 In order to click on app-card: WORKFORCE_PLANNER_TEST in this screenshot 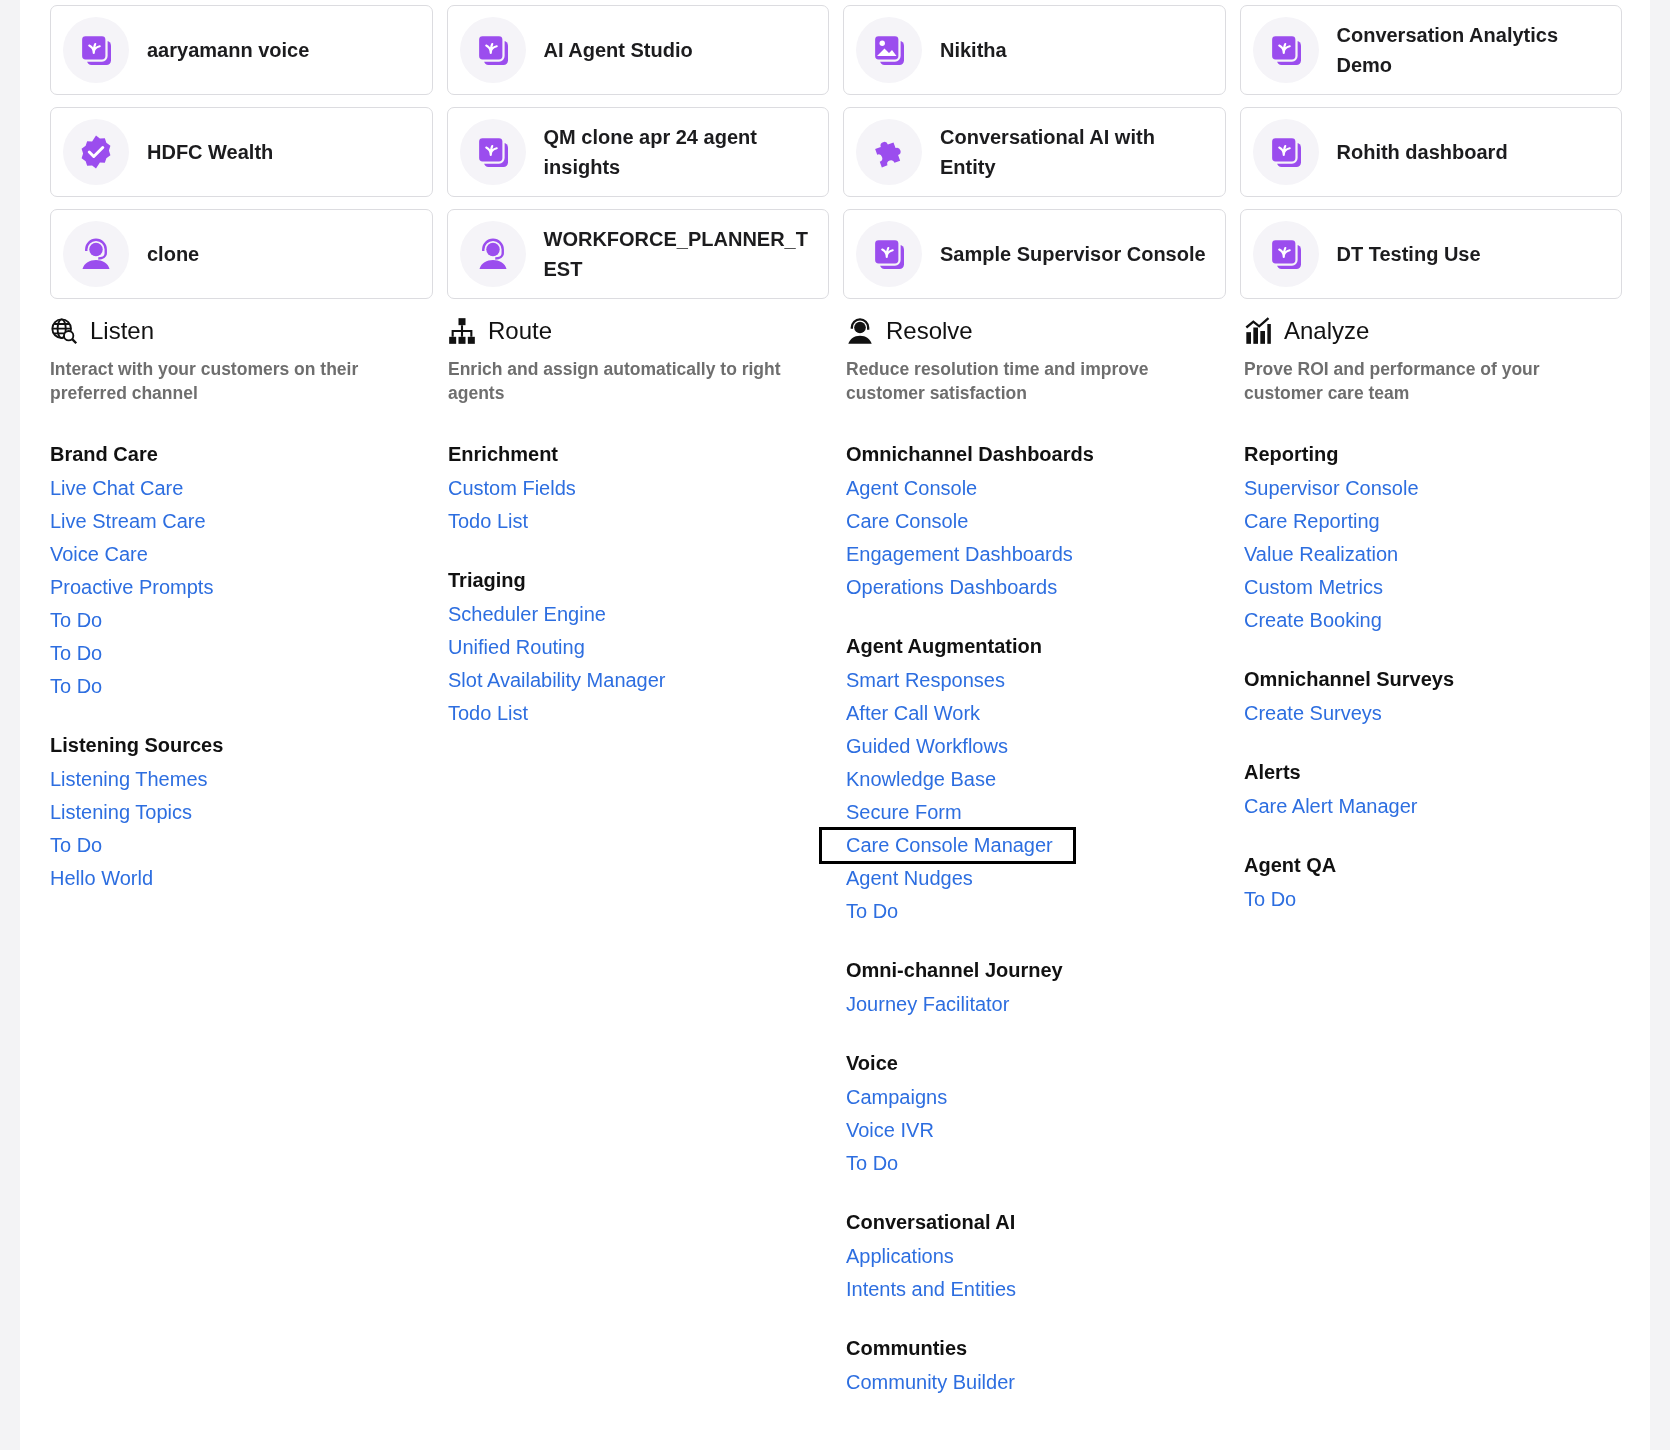, I will do `click(637, 254)`.